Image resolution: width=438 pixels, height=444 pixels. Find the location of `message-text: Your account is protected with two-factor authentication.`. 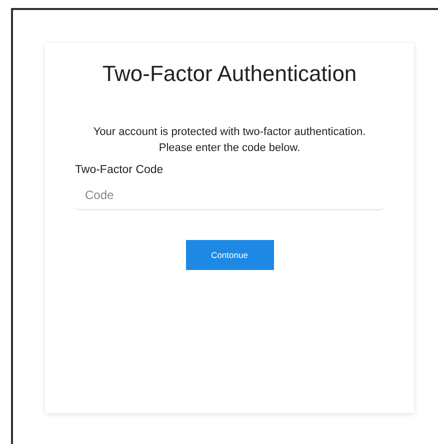

message-text: Your account is protected with two-factor authentication. is located at coordinates (229, 132).